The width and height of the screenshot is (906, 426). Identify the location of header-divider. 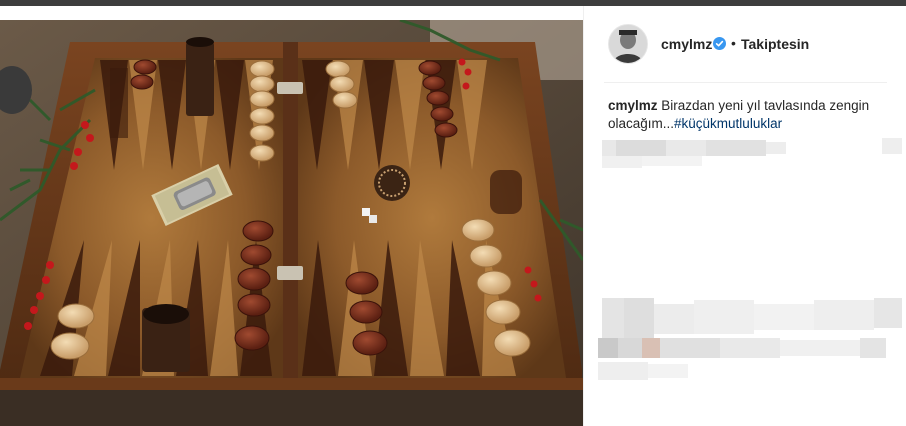
(745, 82).